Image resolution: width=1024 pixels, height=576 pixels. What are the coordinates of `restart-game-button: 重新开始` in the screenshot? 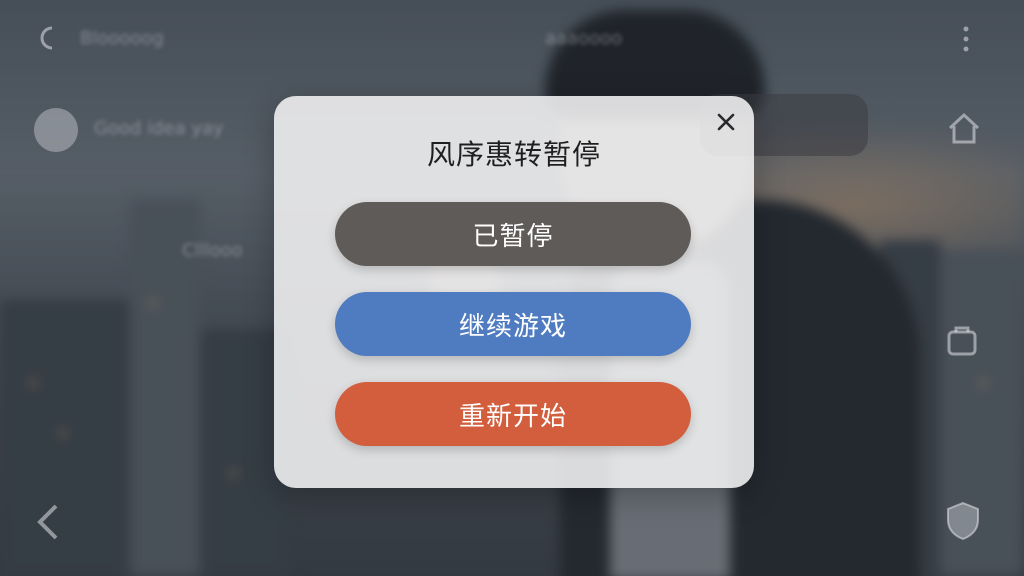 It's located at (513, 414).